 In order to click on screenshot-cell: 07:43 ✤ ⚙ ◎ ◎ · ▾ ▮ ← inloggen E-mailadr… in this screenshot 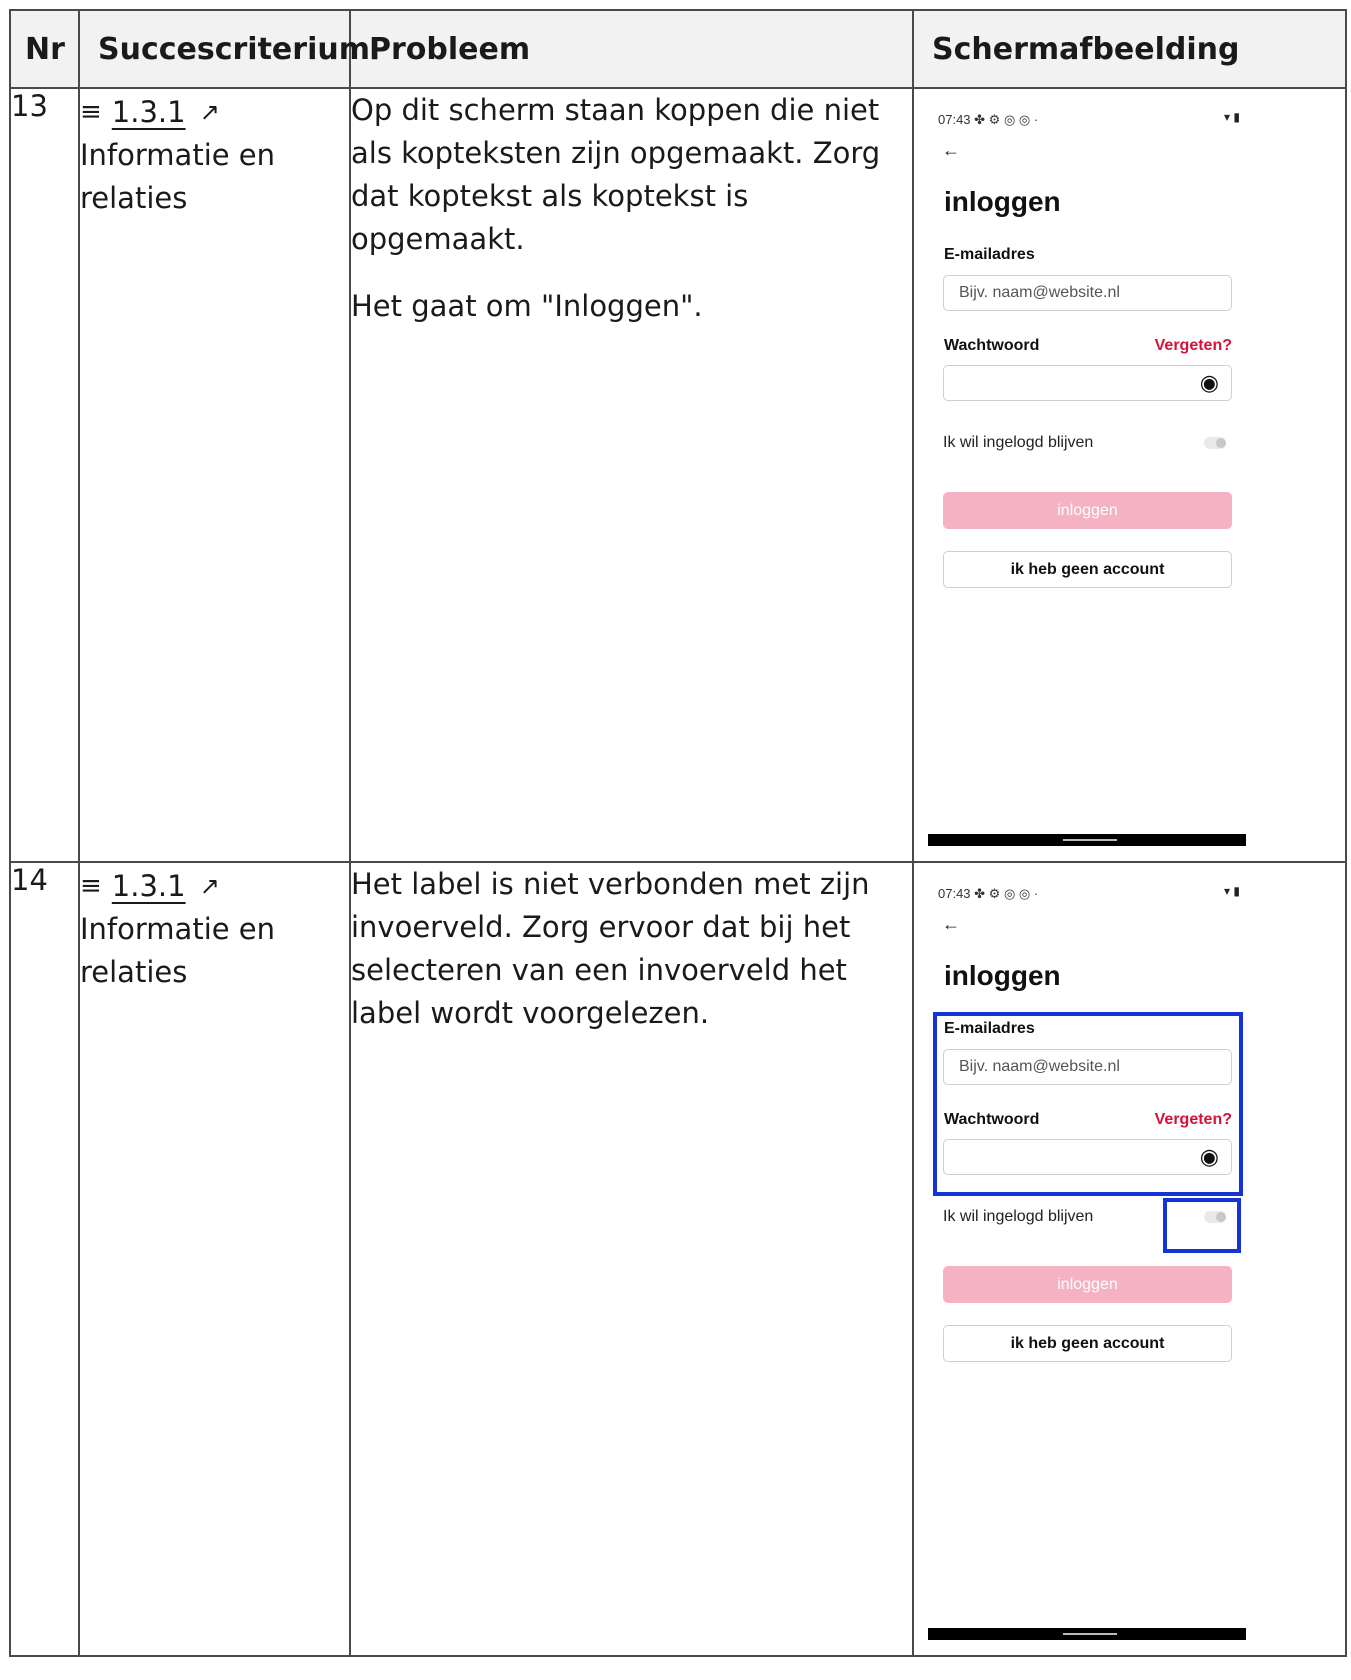, I will do `click(1129, 475)`.